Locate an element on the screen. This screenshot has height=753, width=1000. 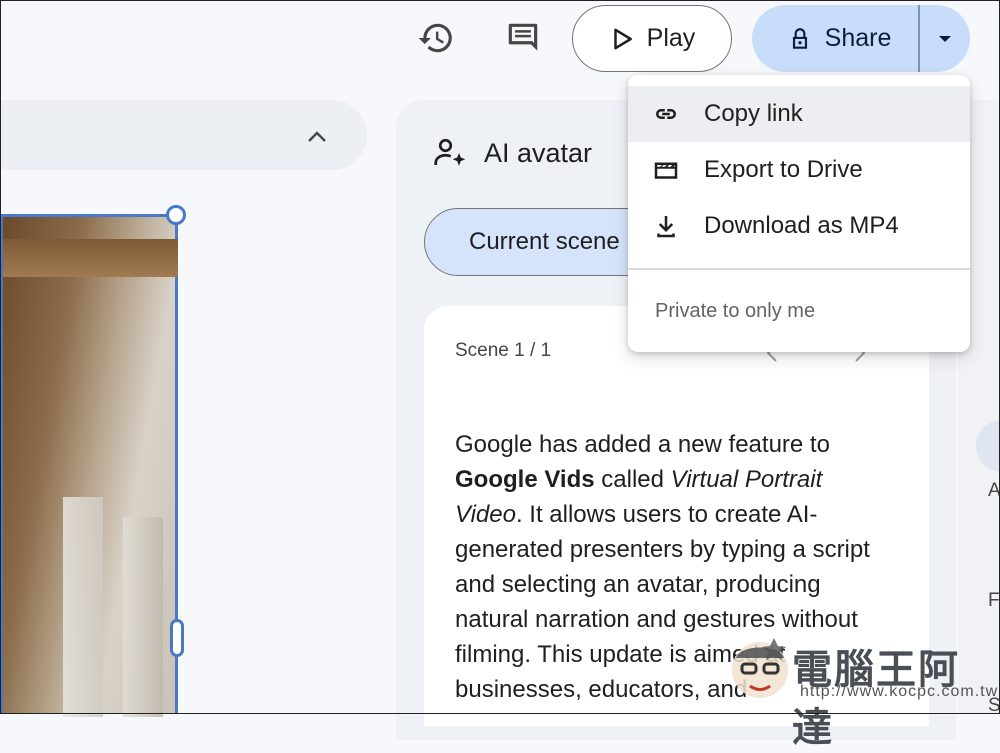
watermark-url: http://www.kocpc.com.tw is located at coordinates (899, 691).